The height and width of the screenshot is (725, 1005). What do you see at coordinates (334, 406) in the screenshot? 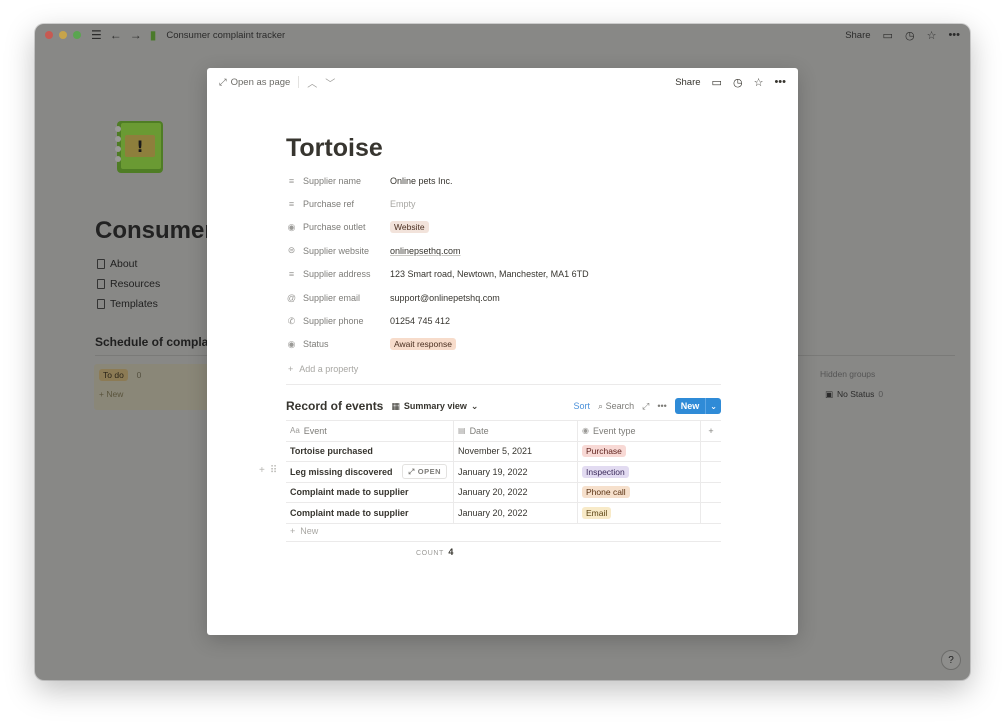
I see `database-title: Record of events` at bounding box center [334, 406].